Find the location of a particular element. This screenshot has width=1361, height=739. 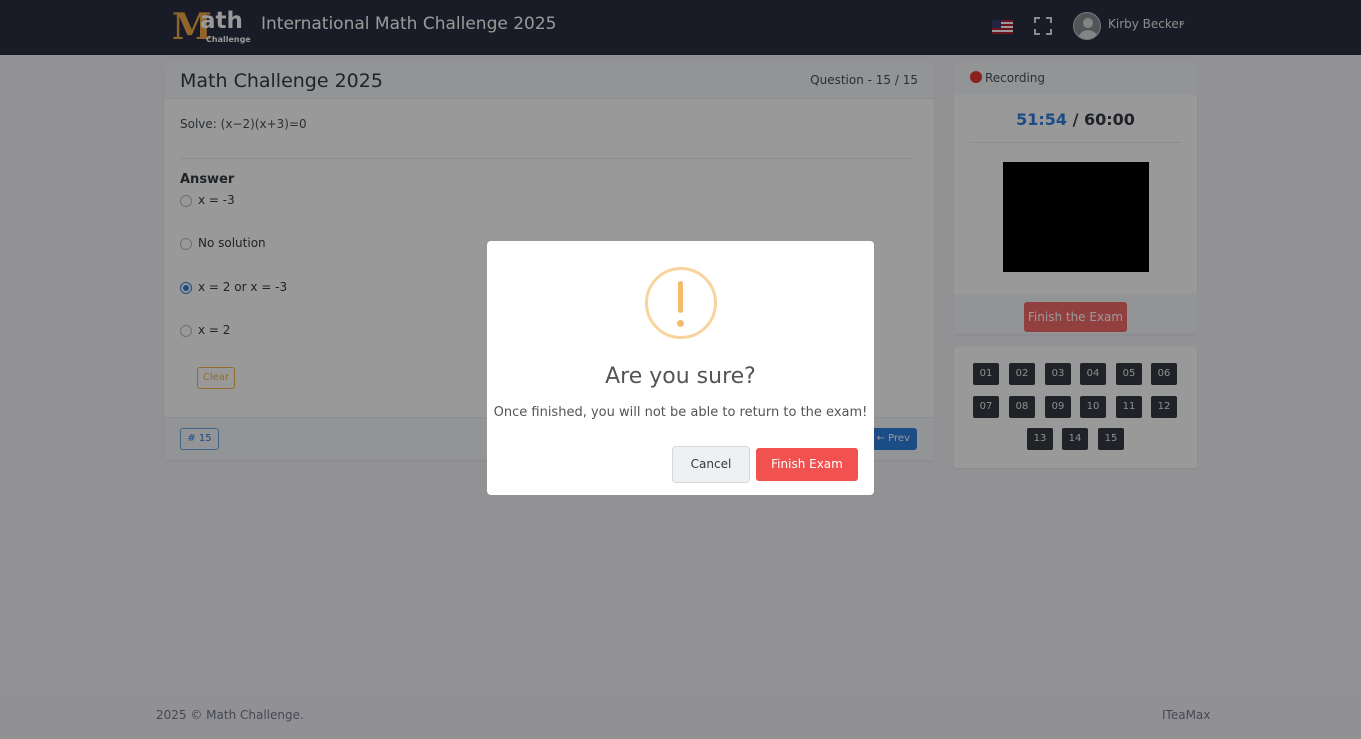

dialog-title: Are you sure? is located at coordinates (680, 376).